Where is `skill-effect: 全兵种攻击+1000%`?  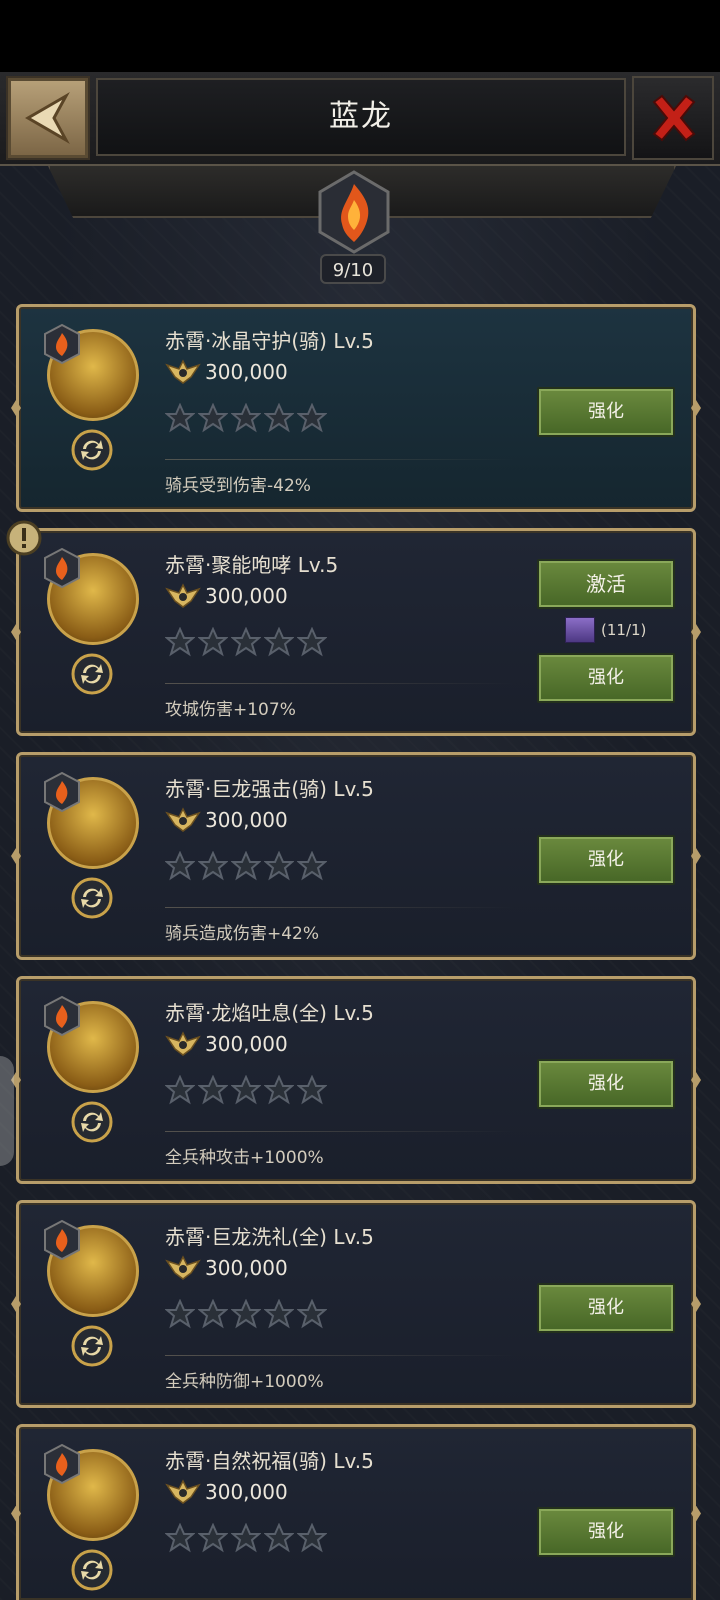 skill-effect: 全兵种攻击+1000% is located at coordinates (244, 1158).